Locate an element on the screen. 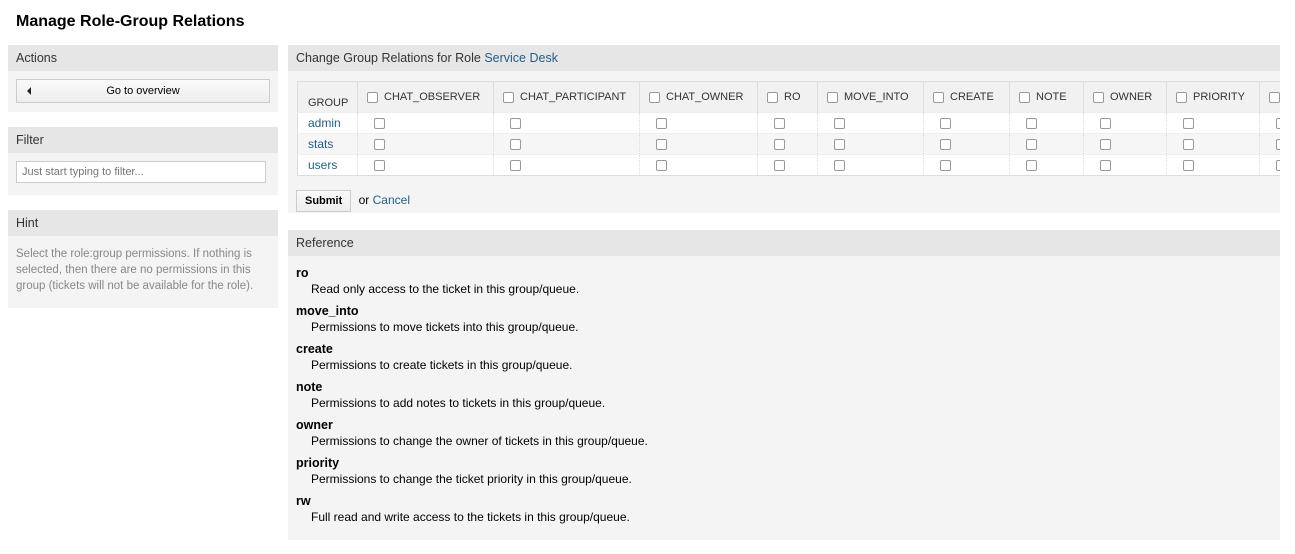 Image resolution: width=1295 pixels, height=554 pixels. column-header: CHAT_PARTICIPANT is located at coordinates (566, 97).